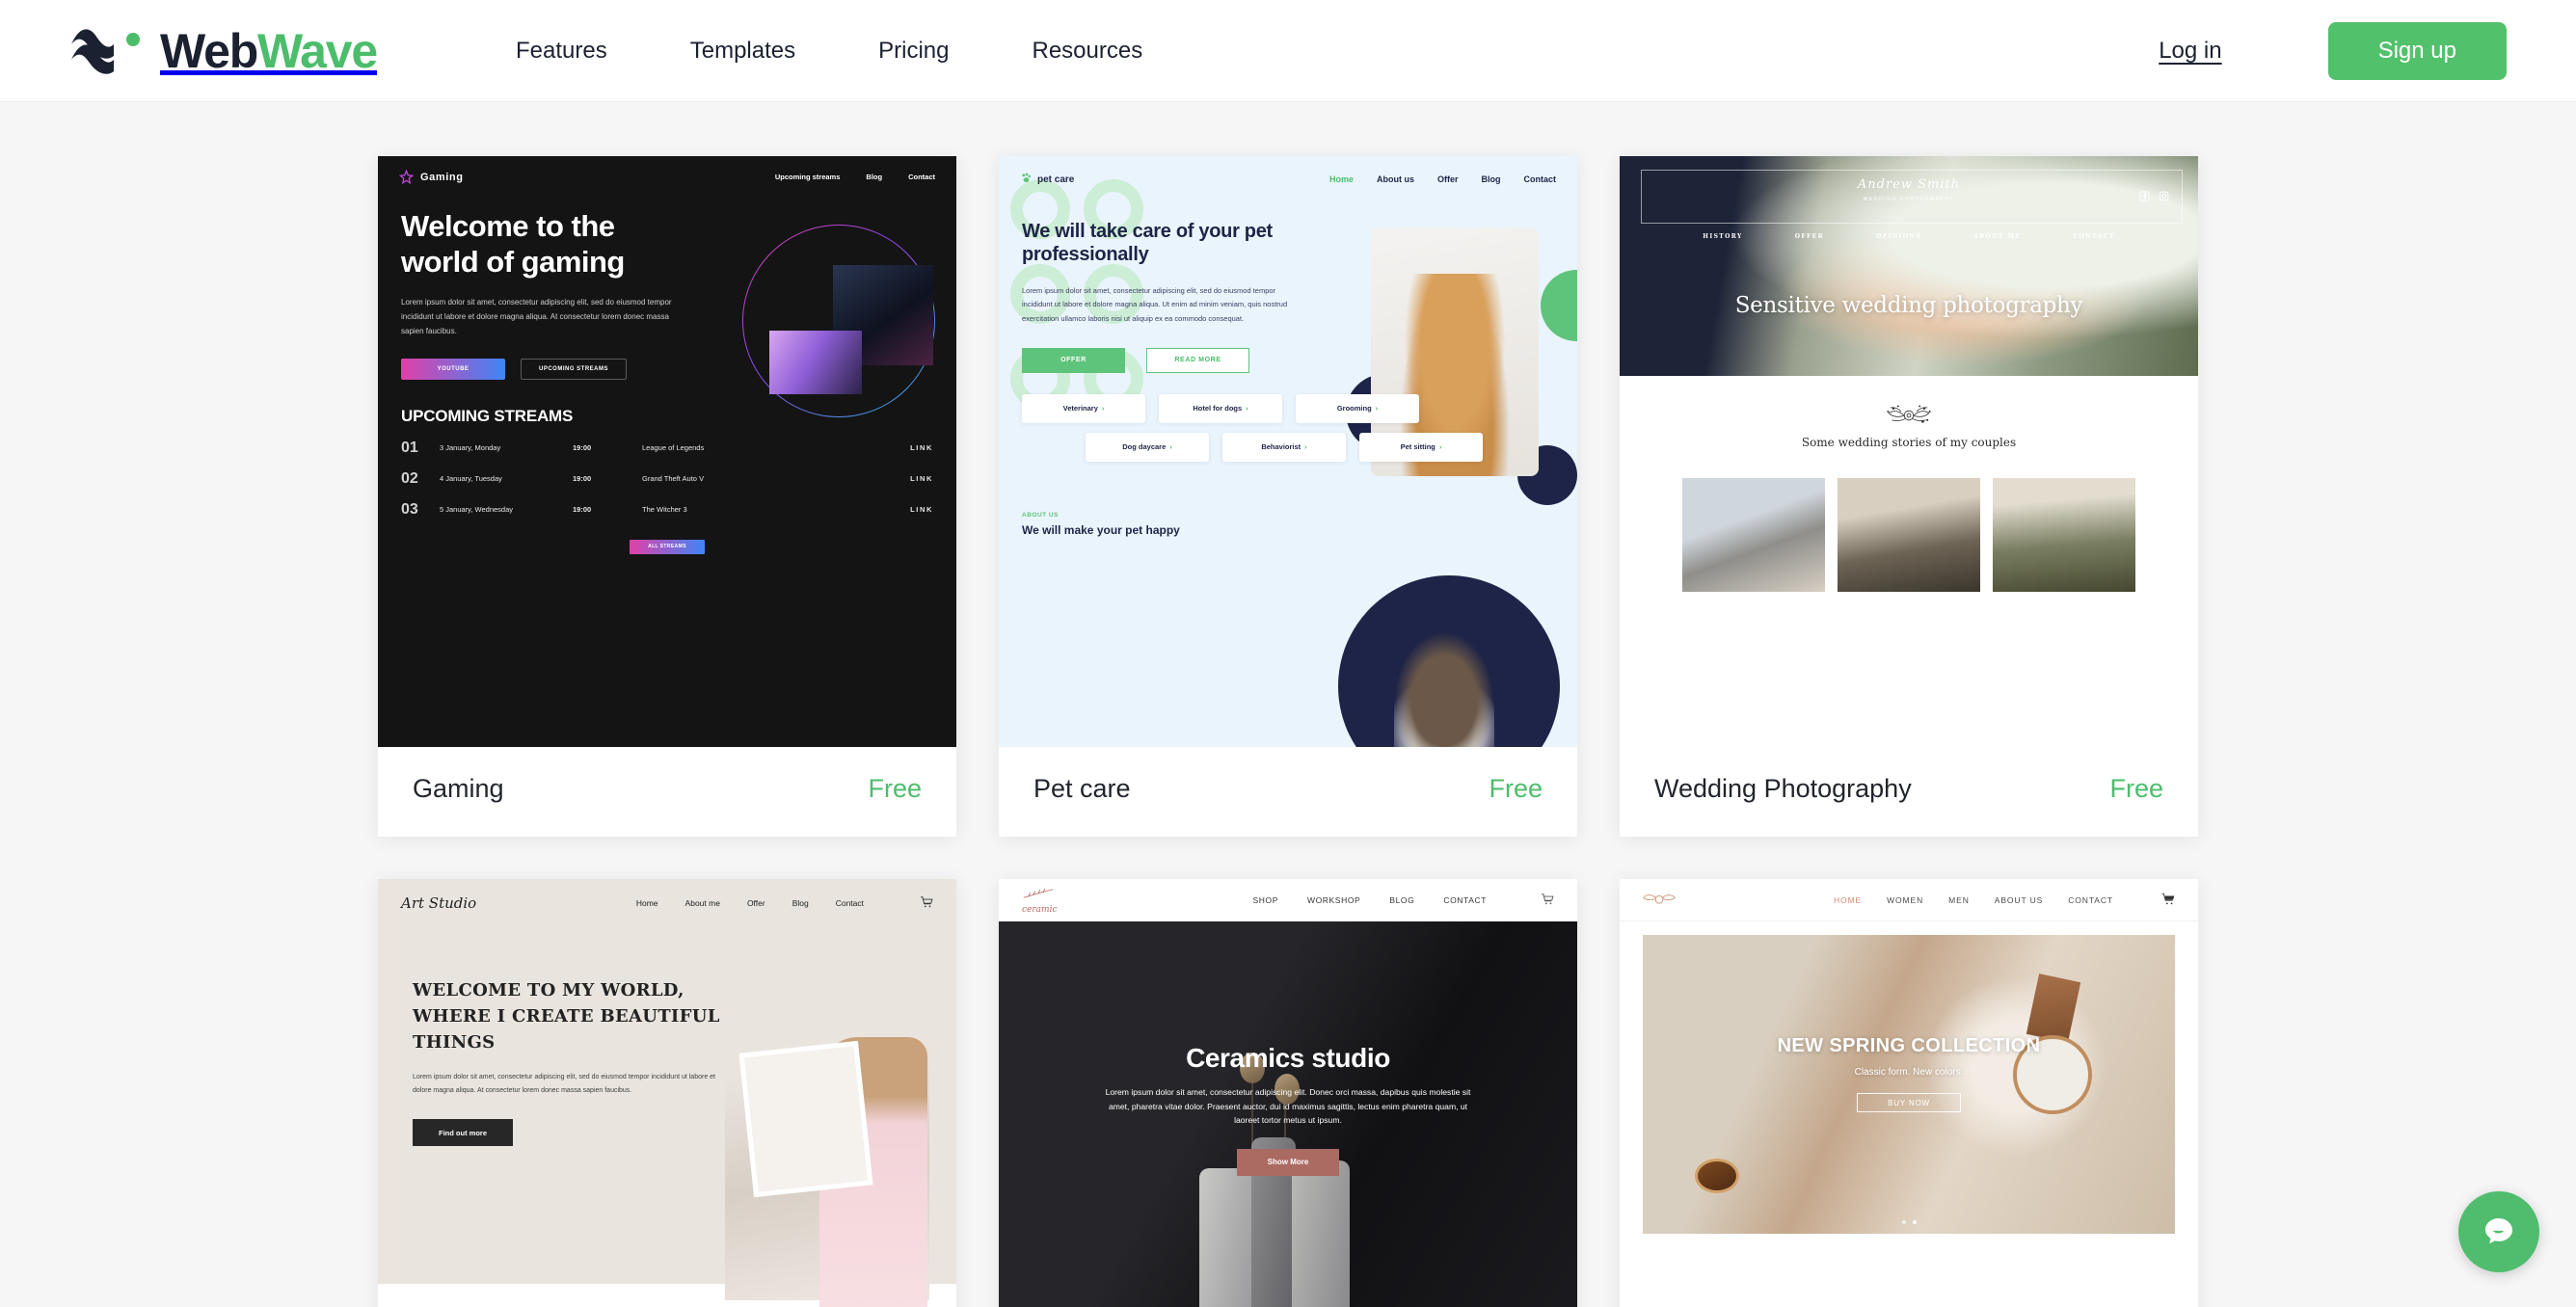  I want to click on pet-care-offer-button: OFFER, so click(1074, 360).